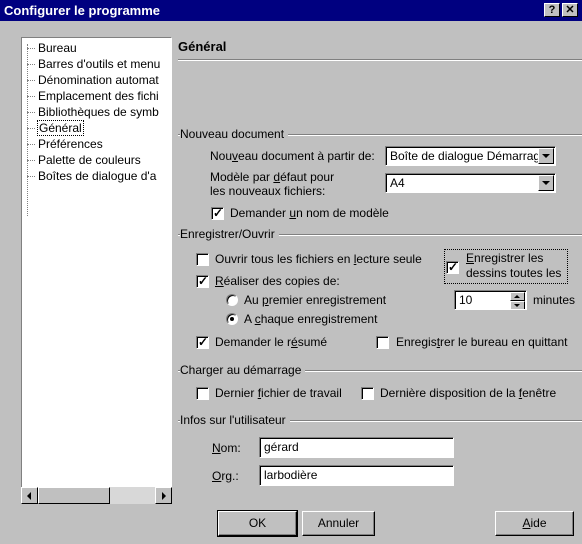 The image size is (582, 544). What do you see at coordinates (229, 234) in the screenshot?
I see `group-label-save-open: Enregistrer/Ouvrir` at bounding box center [229, 234].